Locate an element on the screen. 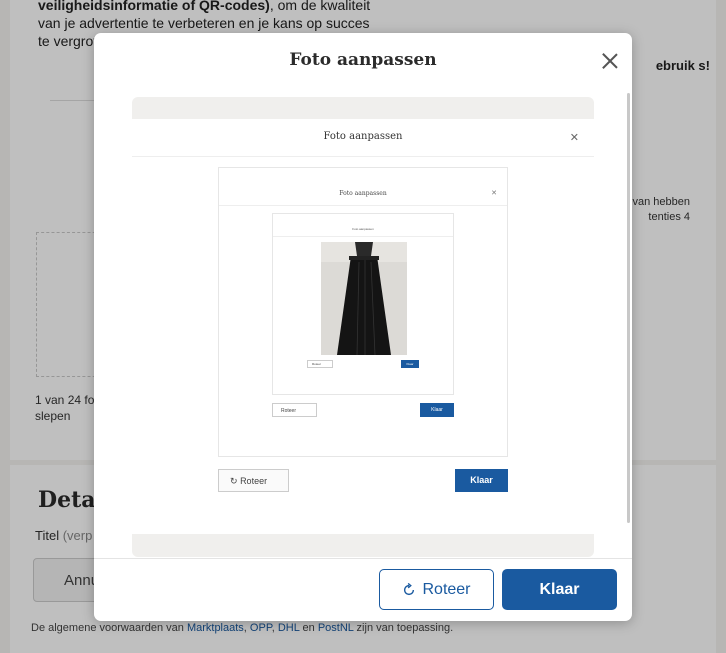 This screenshot has height=653, width=726. done-button-label: Klaar is located at coordinates (559, 589).